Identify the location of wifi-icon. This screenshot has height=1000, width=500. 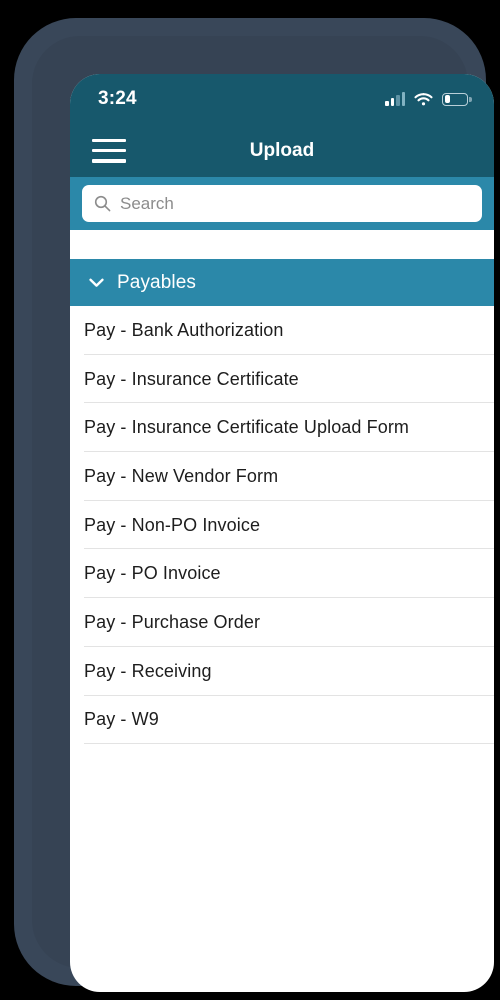
(423, 99).